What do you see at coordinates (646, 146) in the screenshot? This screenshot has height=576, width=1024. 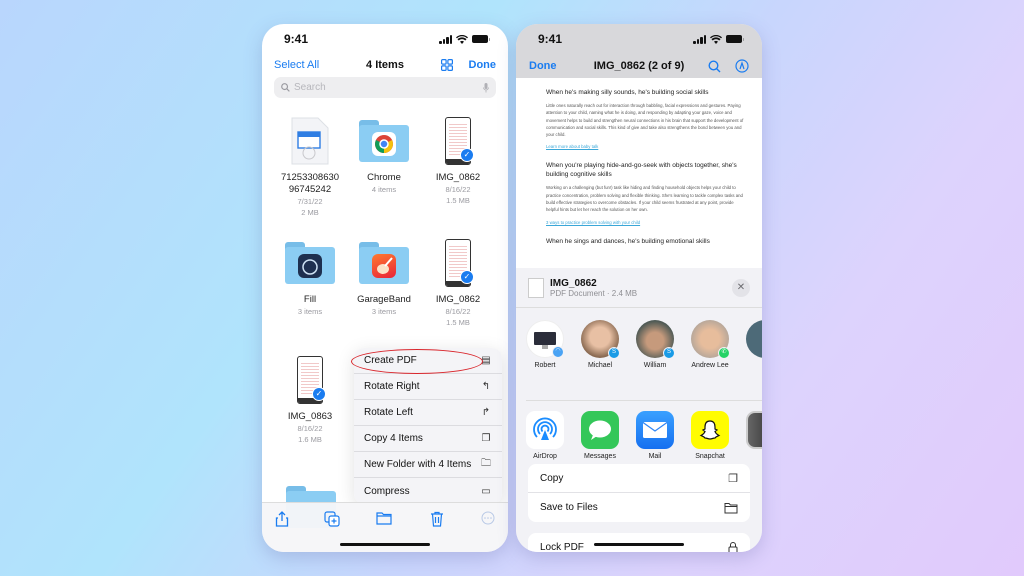 I see `doc-link: Learn more about baby talk` at bounding box center [646, 146].